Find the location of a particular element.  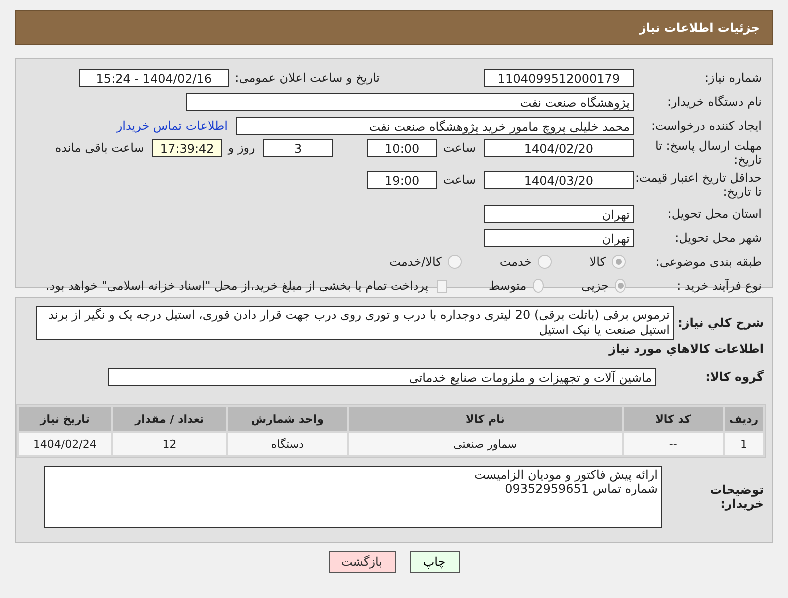

radio-label: جزیی is located at coordinates (596, 286).